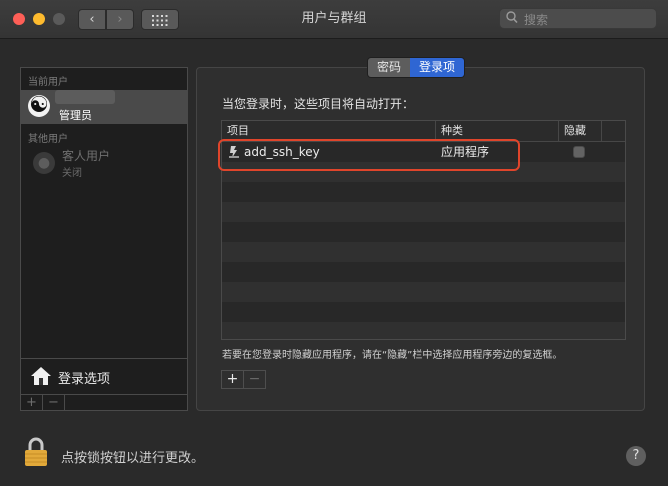 This screenshot has width=668, height=486. I want to click on house-icon, so click(41, 376).